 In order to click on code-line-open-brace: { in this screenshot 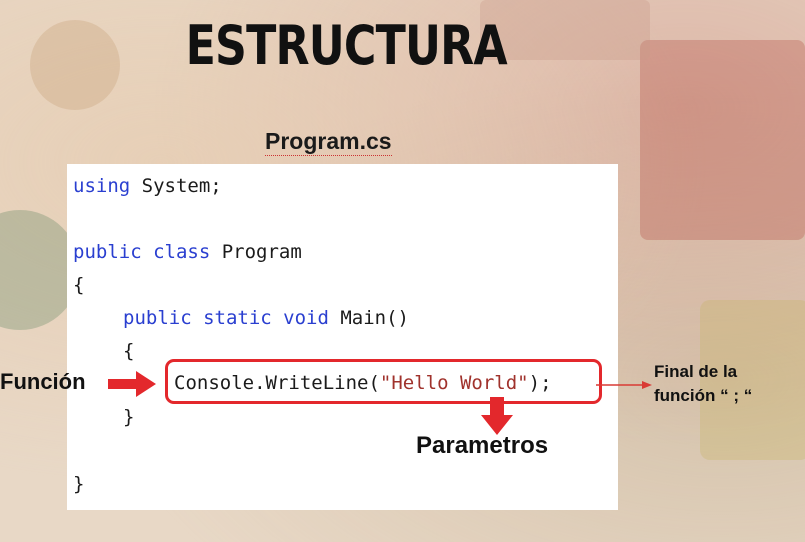, I will do `click(79, 285)`.